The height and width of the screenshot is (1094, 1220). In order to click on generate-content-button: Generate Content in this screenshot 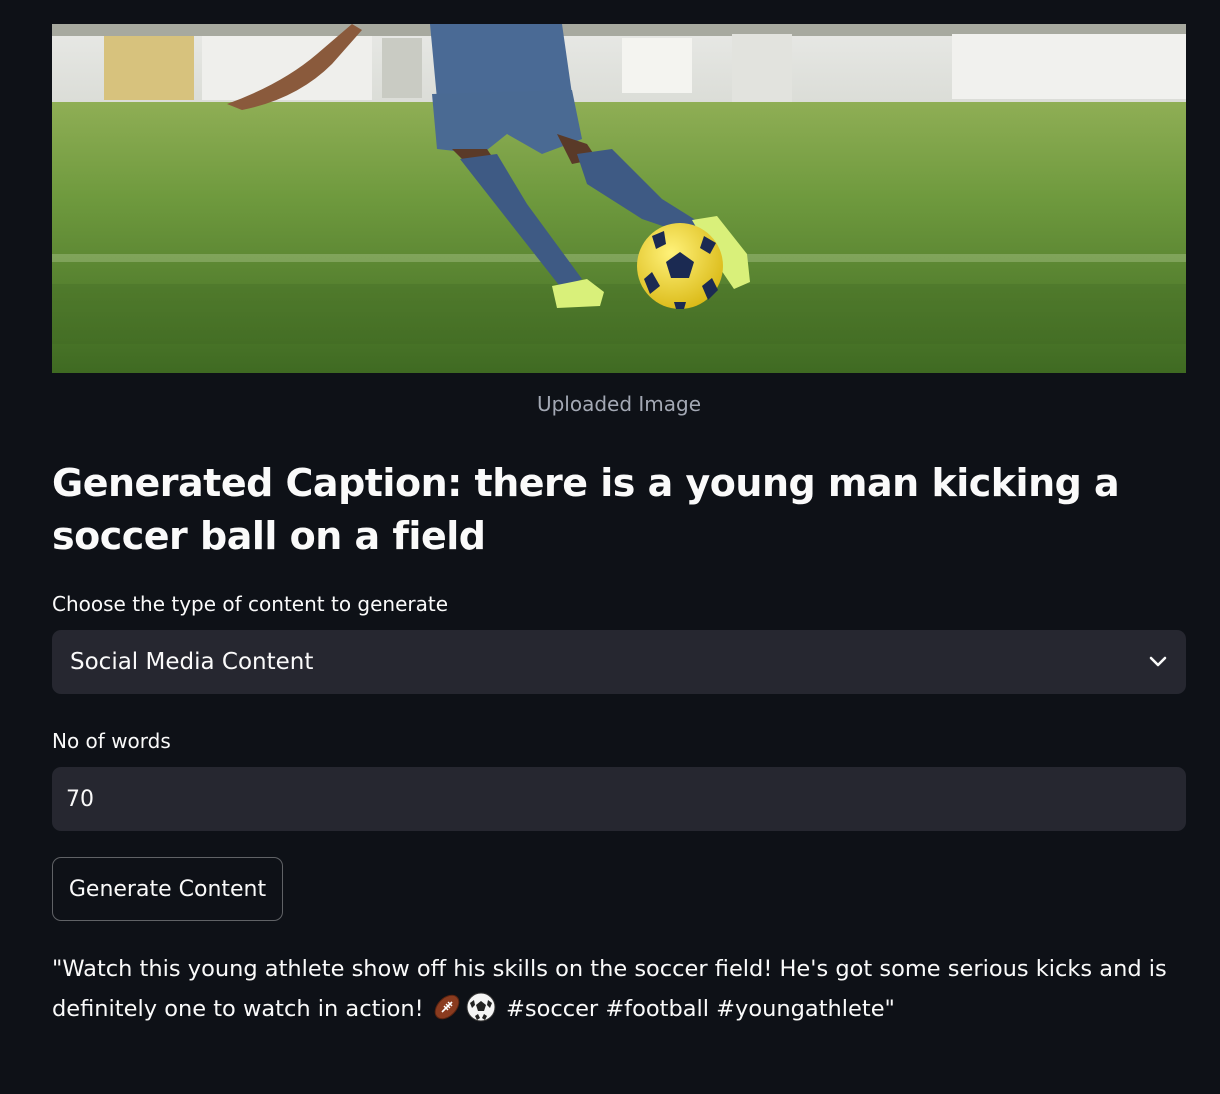, I will do `click(167, 889)`.